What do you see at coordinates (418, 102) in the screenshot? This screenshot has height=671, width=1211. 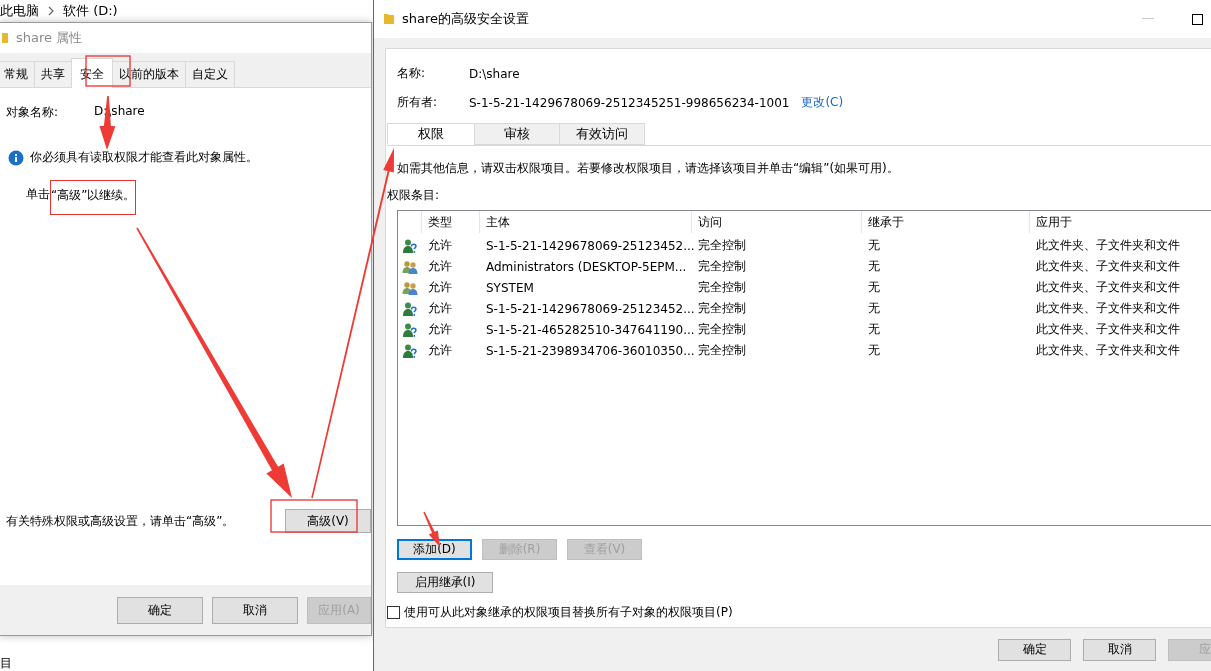 I see `field-label: 所有者:` at bounding box center [418, 102].